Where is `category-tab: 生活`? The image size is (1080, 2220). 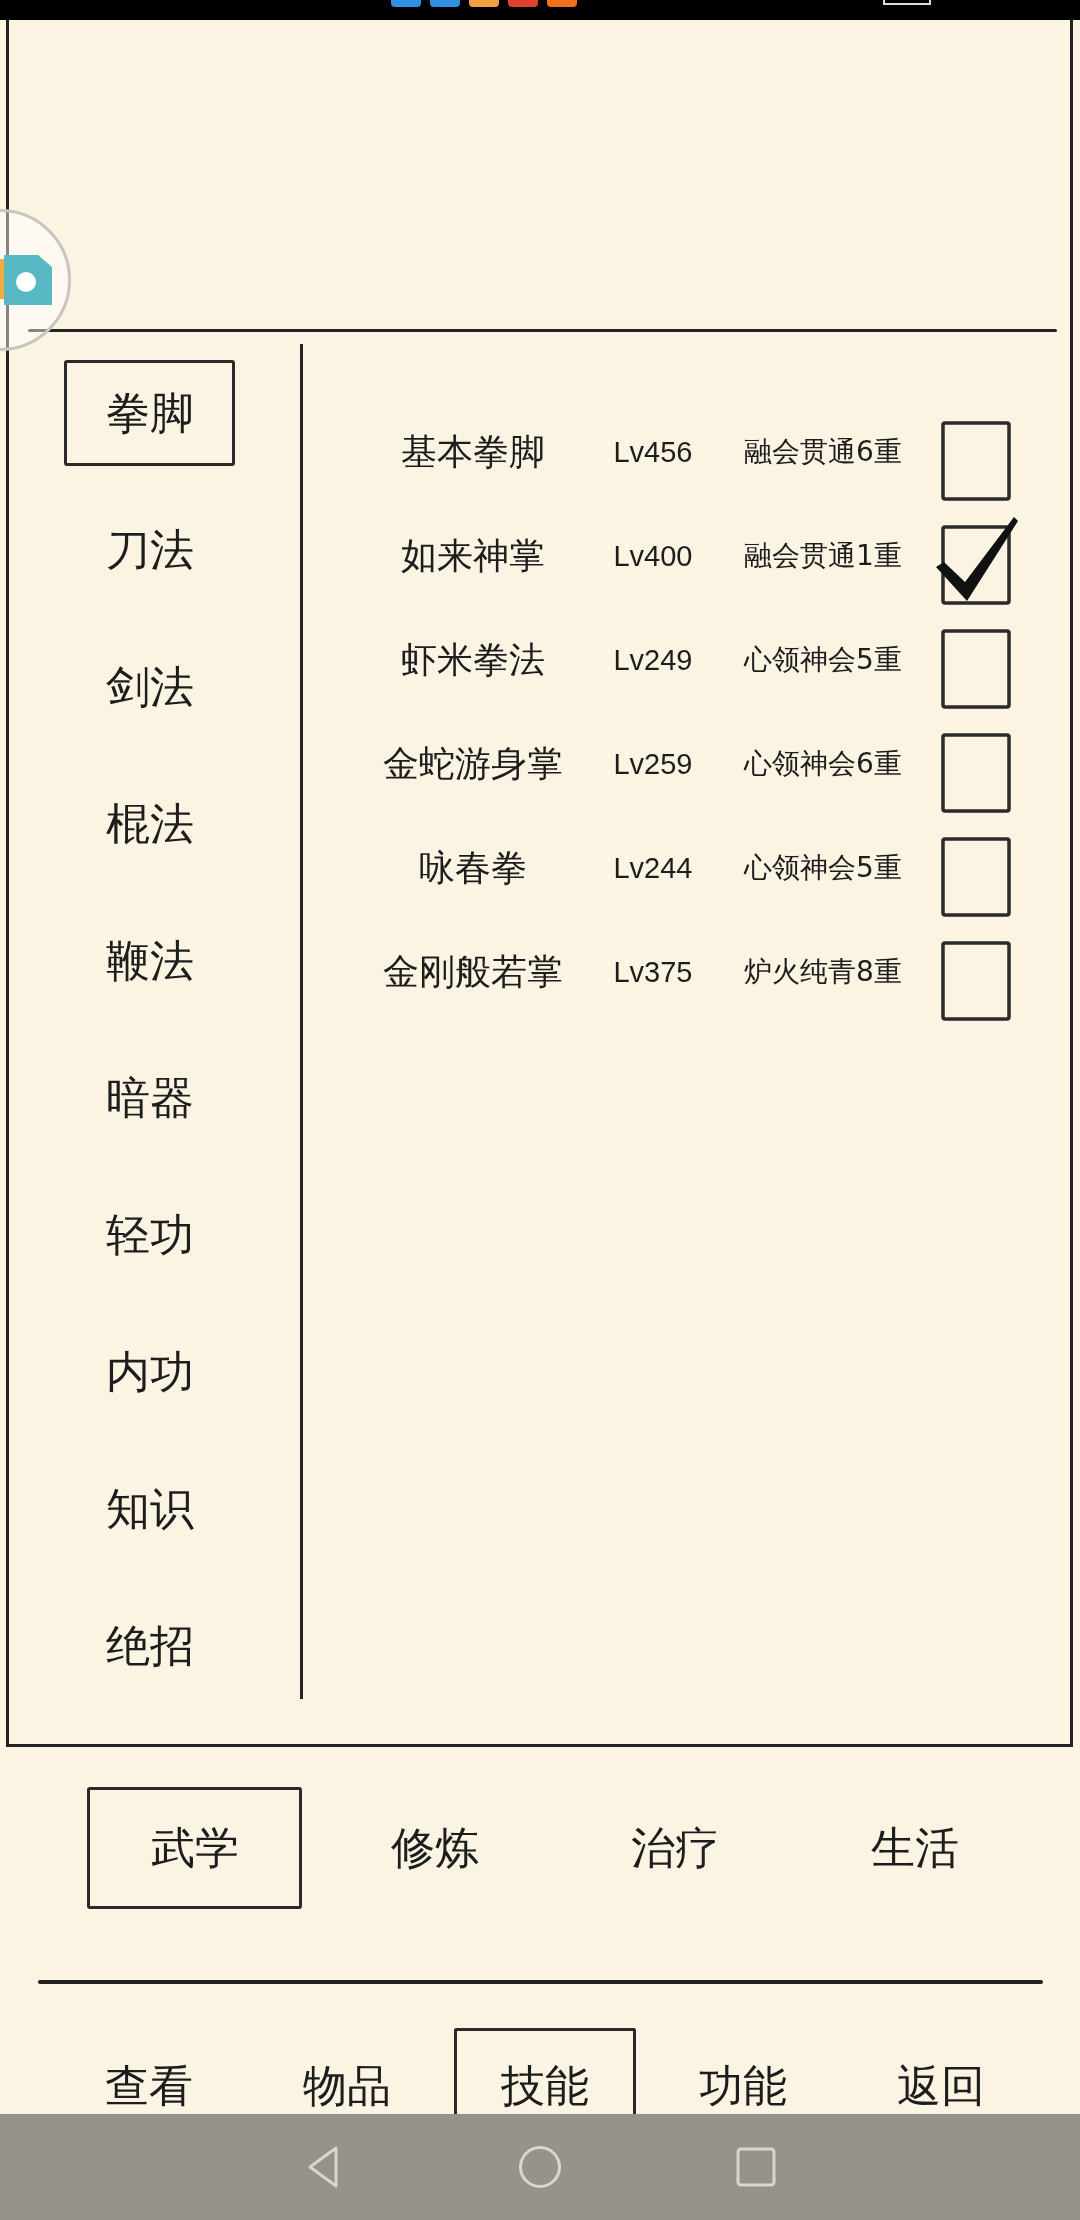
category-tab: 生活 is located at coordinates (914, 1848).